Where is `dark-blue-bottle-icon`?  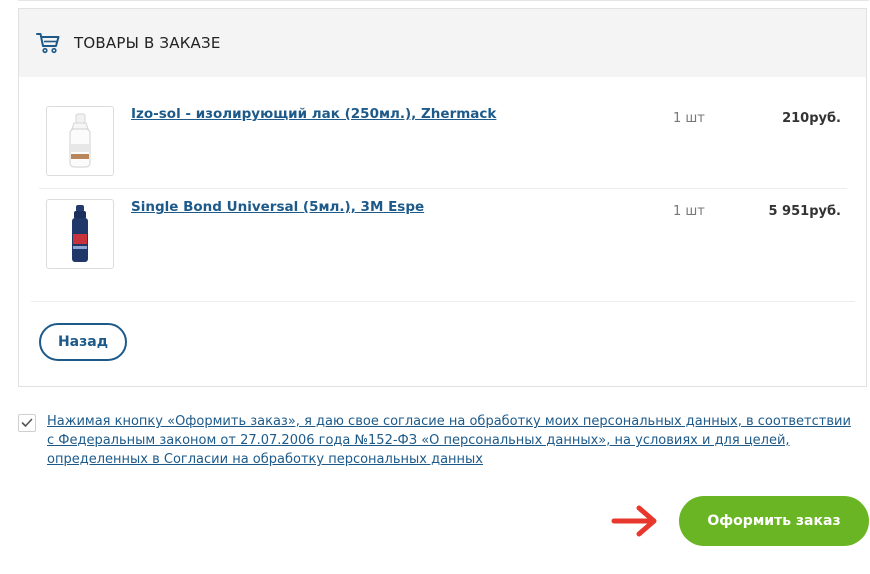 dark-blue-bottle-icon is located at coordinates (80, 233).